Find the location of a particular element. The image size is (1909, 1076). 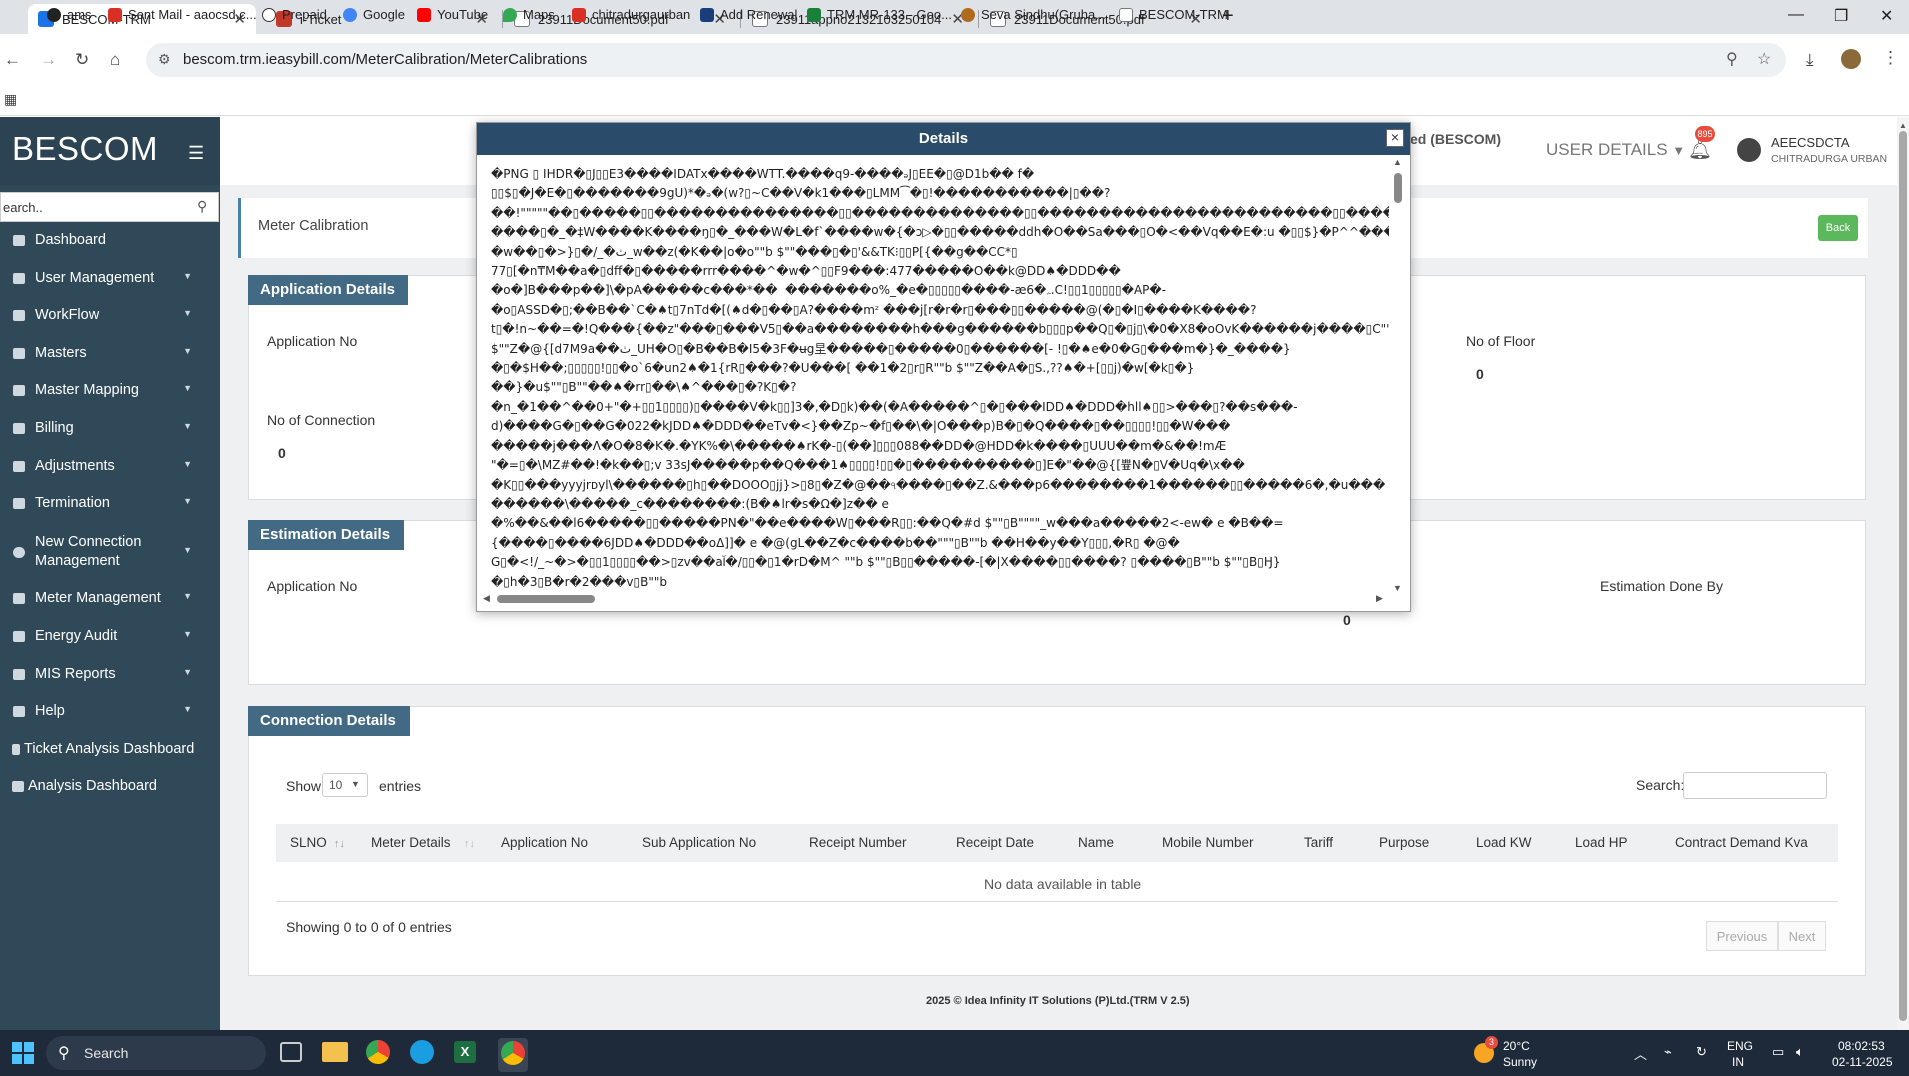

sidebar-item-meter-management: Meter Management ▼ is located at coordinates (110, 598).